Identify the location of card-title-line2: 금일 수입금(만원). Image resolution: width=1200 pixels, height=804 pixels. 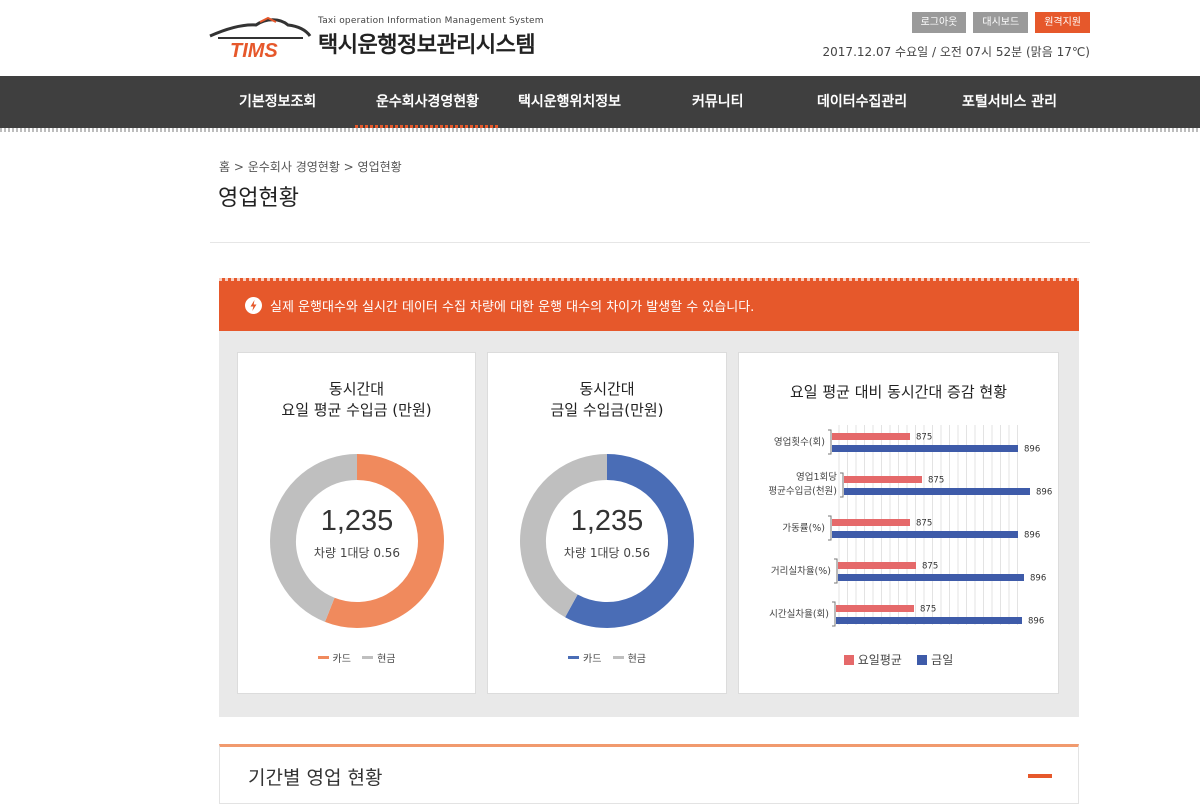
(607, 410).